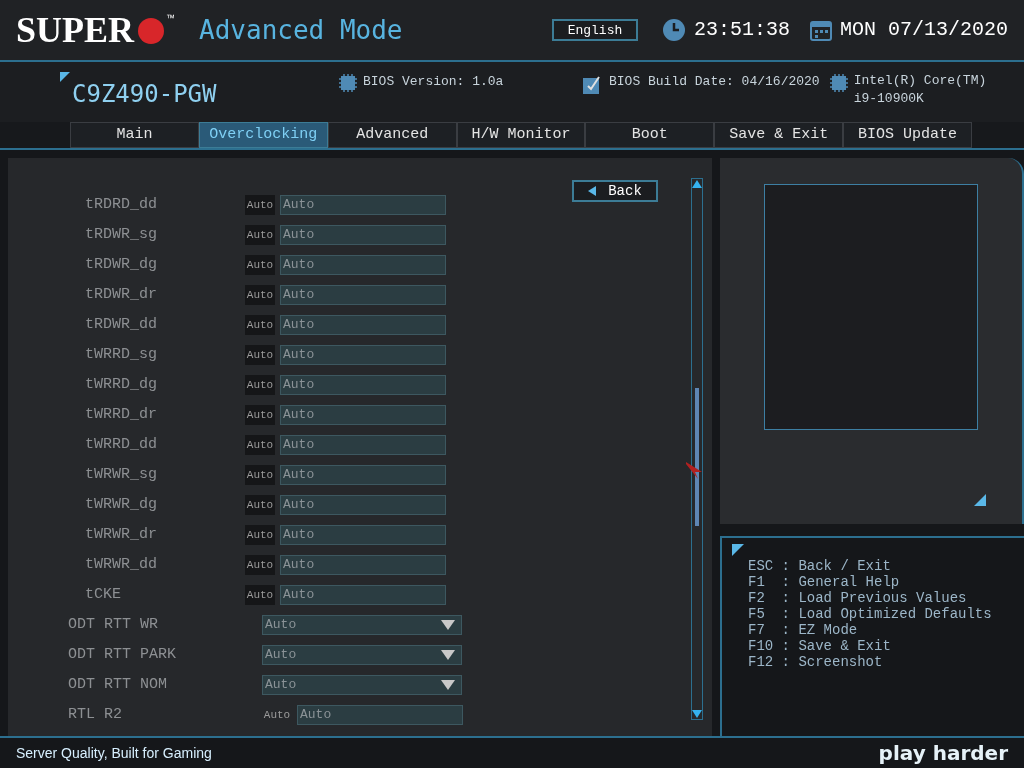 Image resolution: width=1024 pixels, height=768 pixels. I want to click on tab: Boot, so click(650, 135).